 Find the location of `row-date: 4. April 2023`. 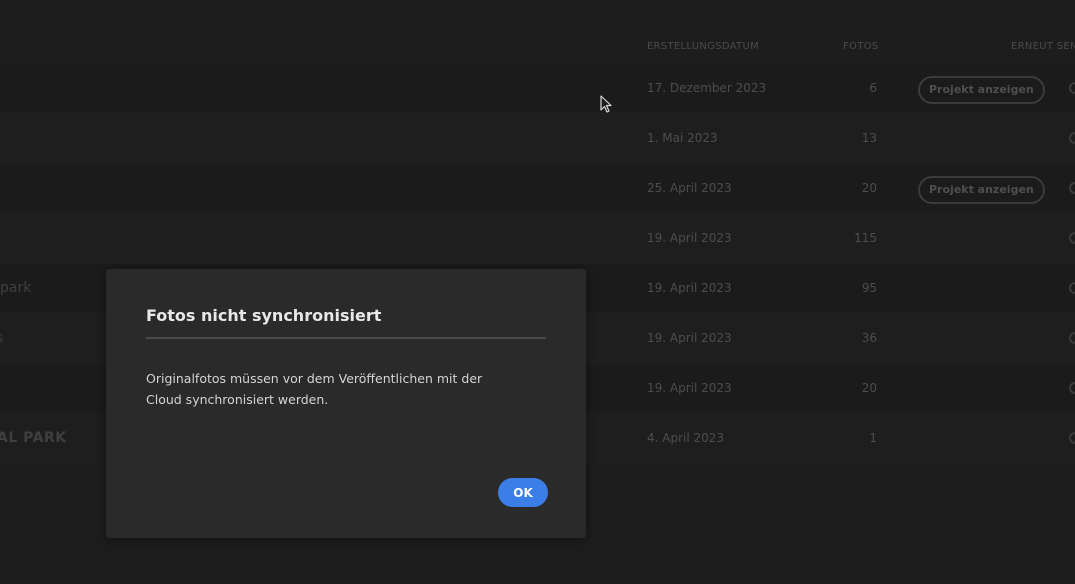

row-date: 4. April 2023 is located at coordinates (686, 438).